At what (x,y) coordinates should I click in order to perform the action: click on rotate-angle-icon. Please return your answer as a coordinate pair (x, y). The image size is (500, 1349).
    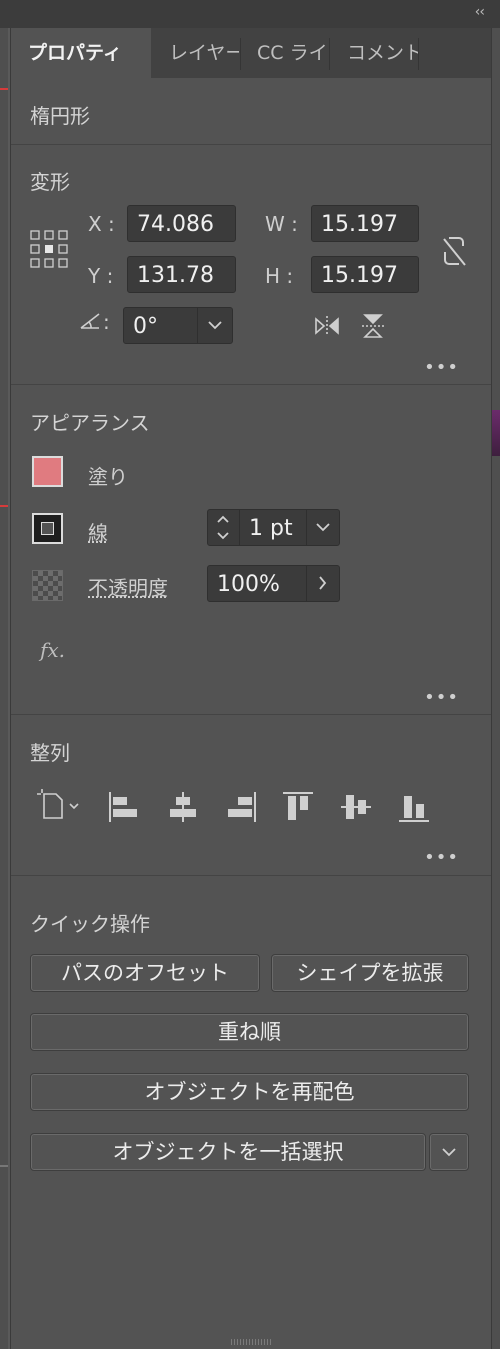
    Looking at the image, I should click on (90, 321).